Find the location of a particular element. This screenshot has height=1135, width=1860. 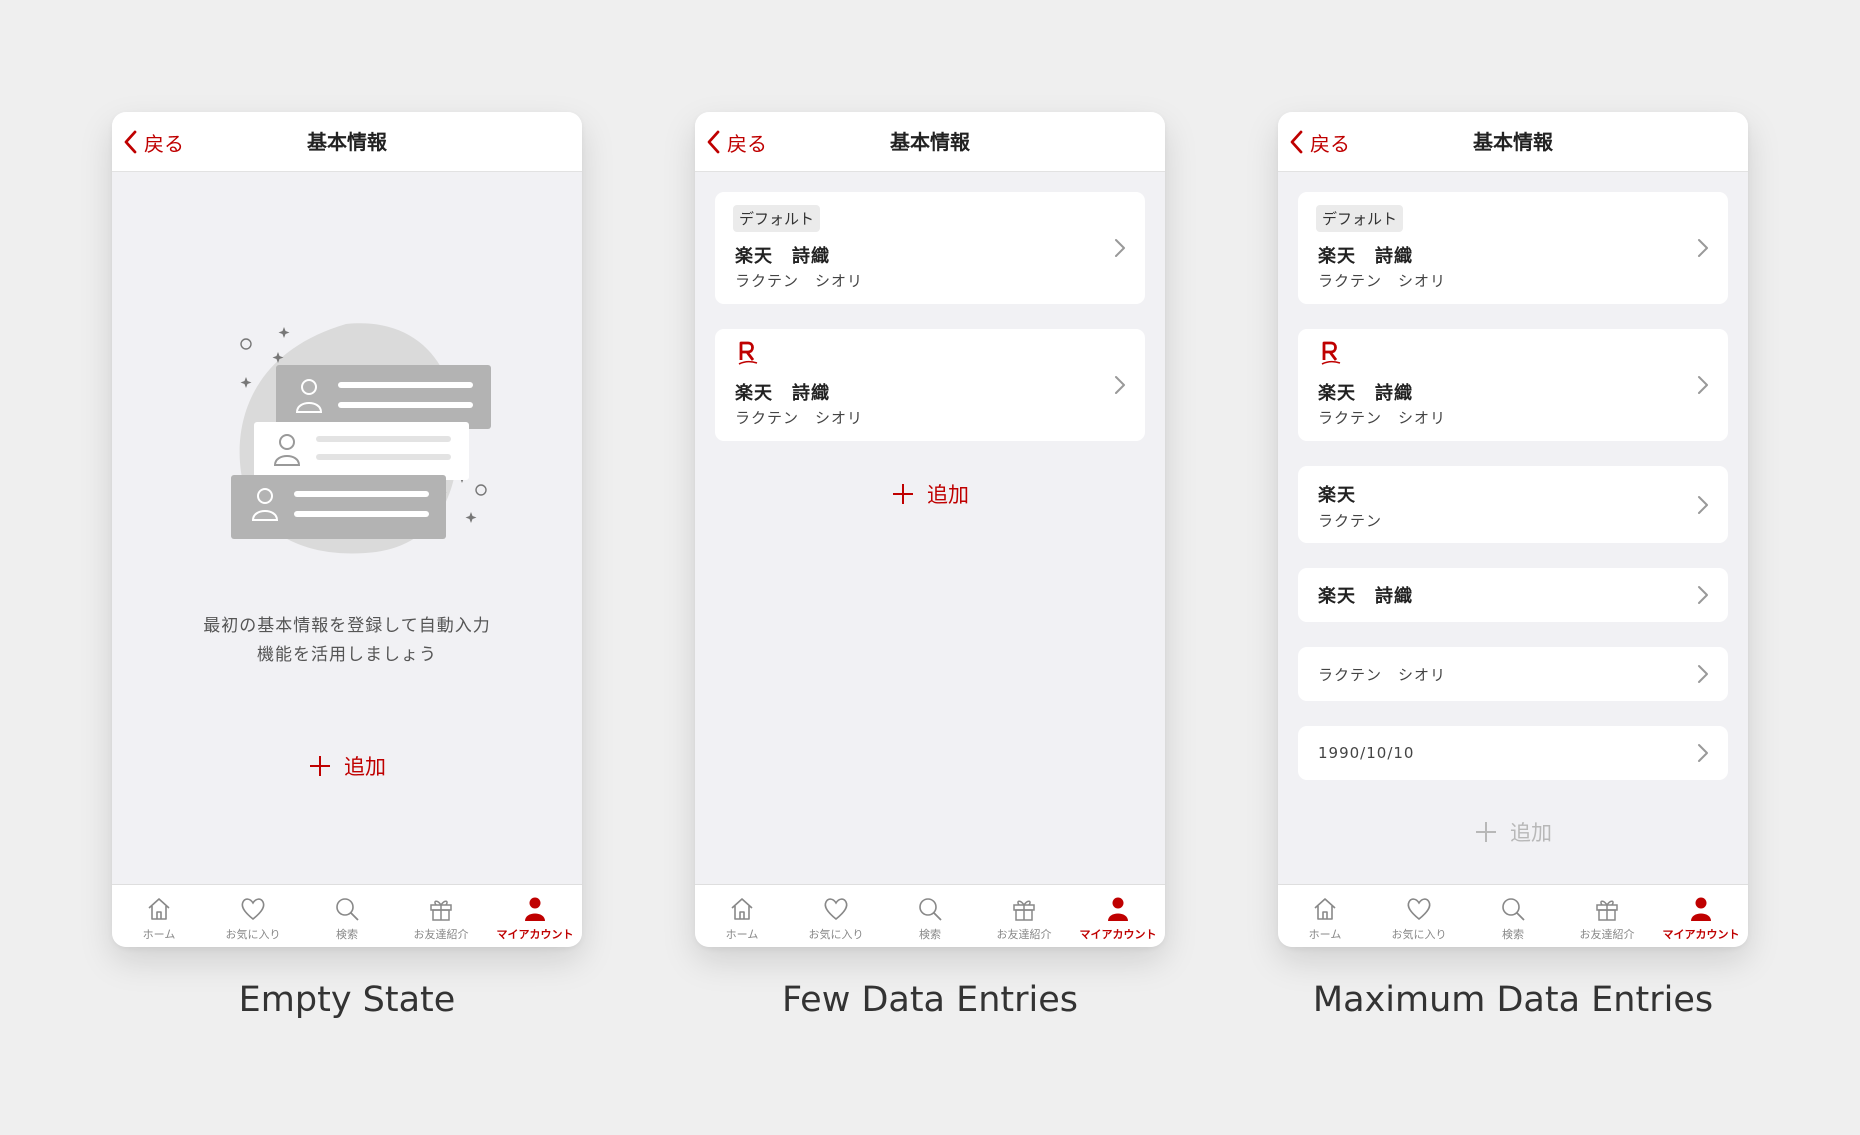

caption-max-entries: Maximum Data Entries is located at coordinates (1513, 1000).